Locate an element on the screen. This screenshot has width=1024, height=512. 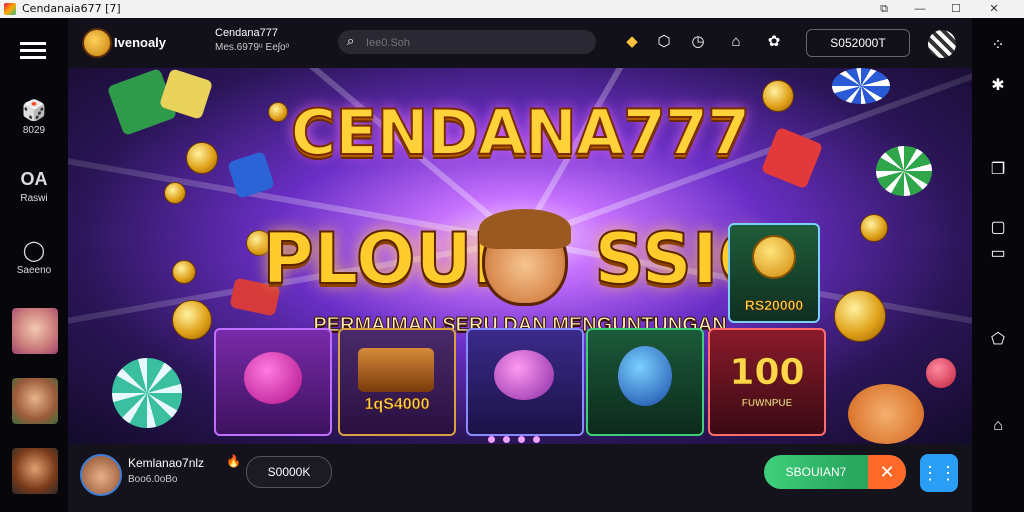
logo-icon is located at coordinates (97, 43).